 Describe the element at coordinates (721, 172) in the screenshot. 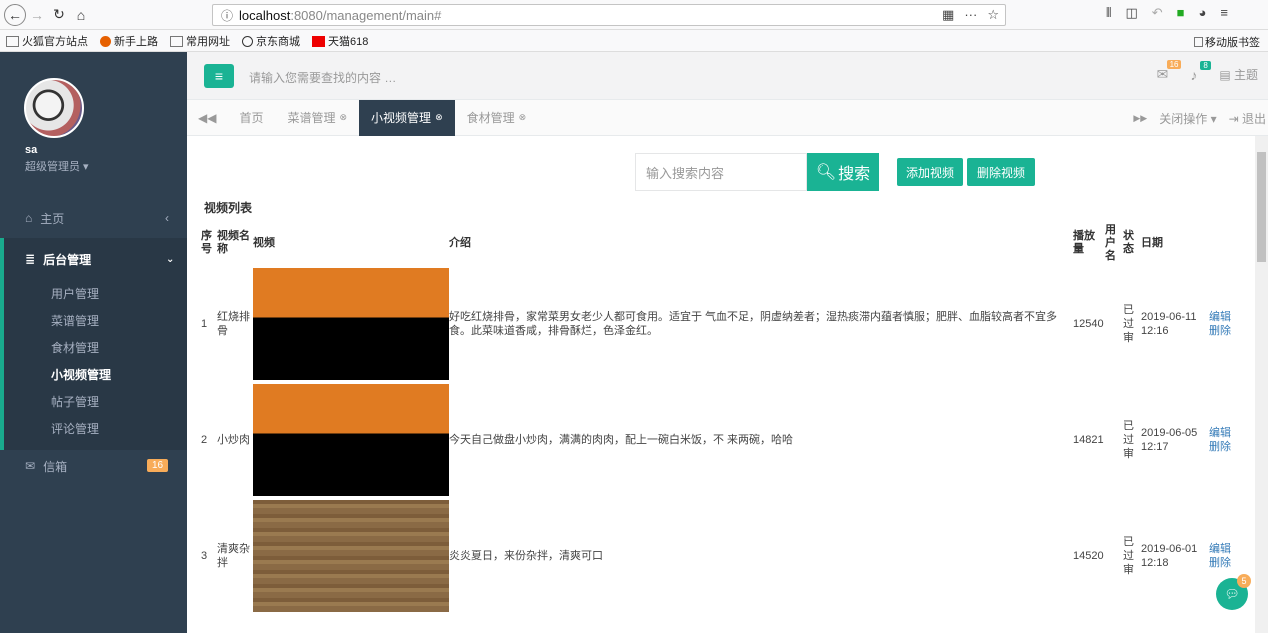

I see `video-search-input: 输入搜索内容` at that location.